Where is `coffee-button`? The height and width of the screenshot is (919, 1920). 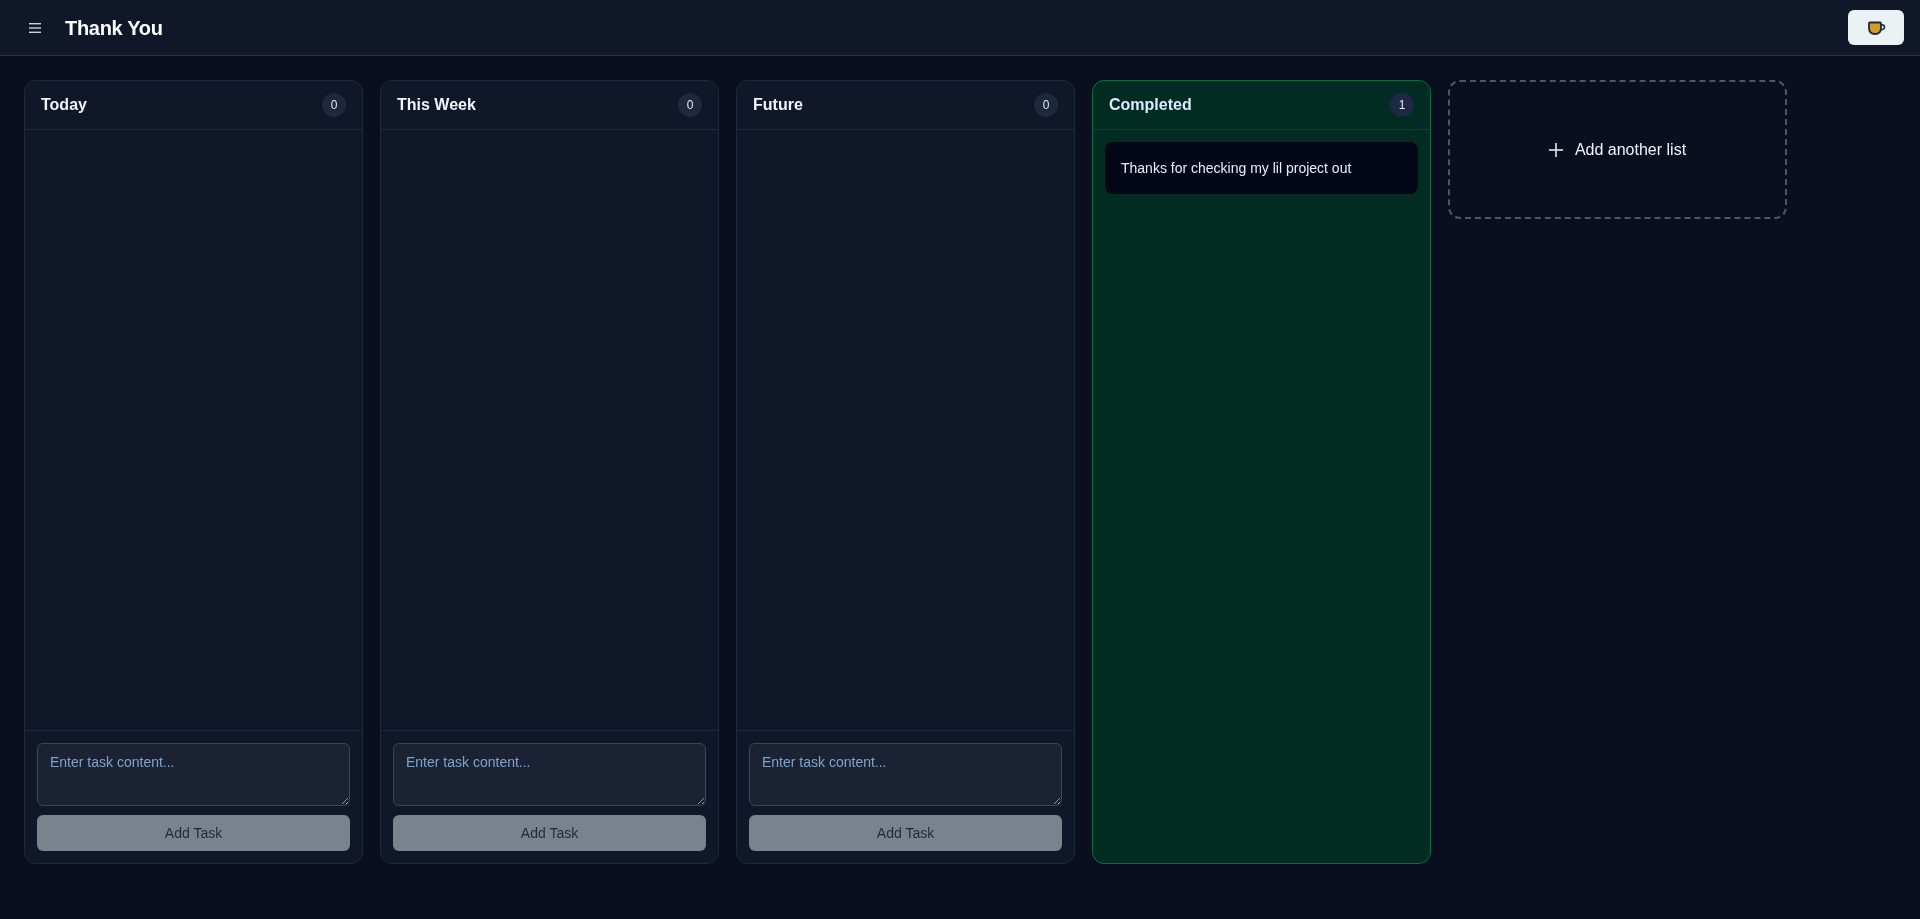
coffee-button is located at coordinates (1876, 27).